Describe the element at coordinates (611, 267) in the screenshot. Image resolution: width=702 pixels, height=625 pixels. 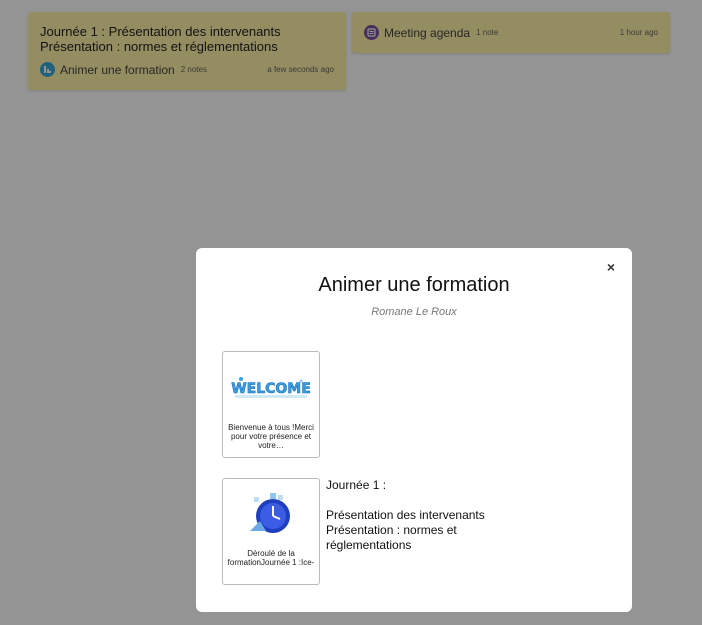
I see `close-icon: ×` at that location.